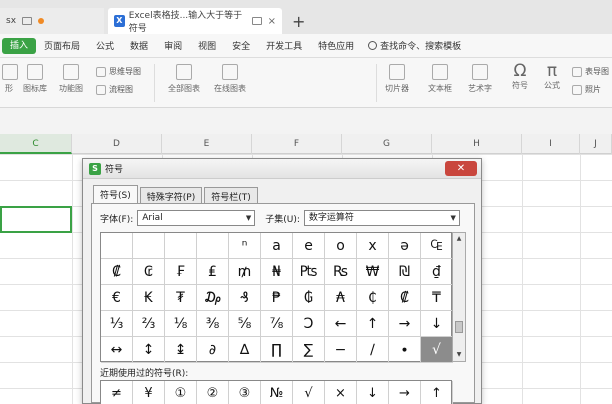 The height and width of the screenshot is (404, 612). I want to click on symbol-cell: ↕, so click(149, 350).